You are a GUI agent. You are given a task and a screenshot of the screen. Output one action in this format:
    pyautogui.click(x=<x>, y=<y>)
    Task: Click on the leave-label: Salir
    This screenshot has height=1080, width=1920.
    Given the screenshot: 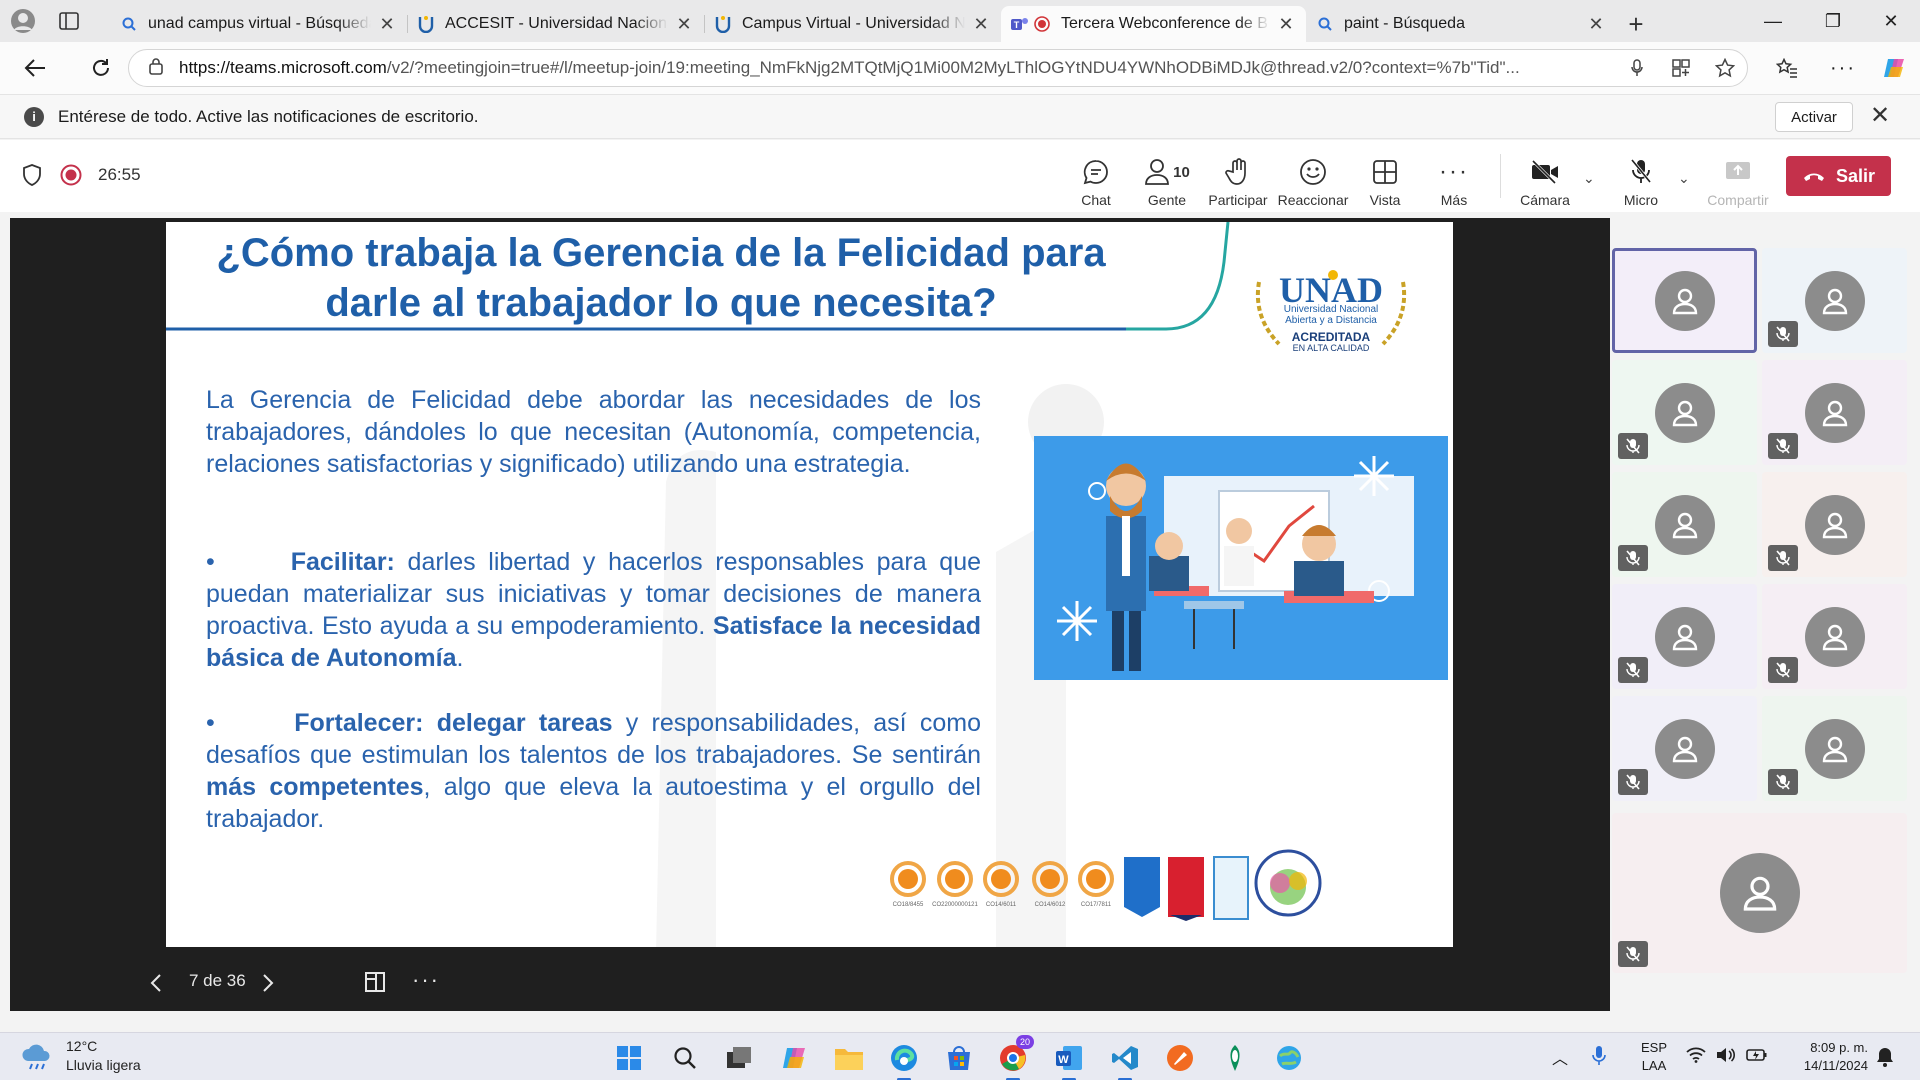 What is the action you would take?
    pyautogui.click(x=1855, y=175)
    